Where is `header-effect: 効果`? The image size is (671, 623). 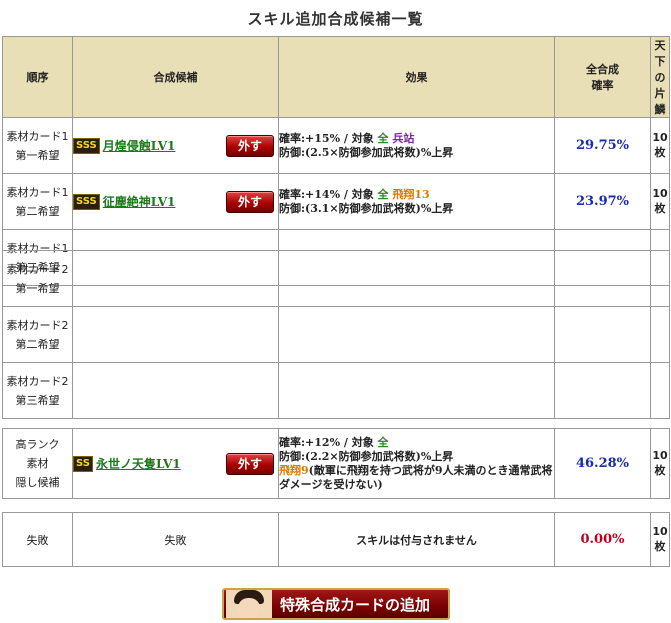
header-effect: 効果 is located at coordinates (416, 77).